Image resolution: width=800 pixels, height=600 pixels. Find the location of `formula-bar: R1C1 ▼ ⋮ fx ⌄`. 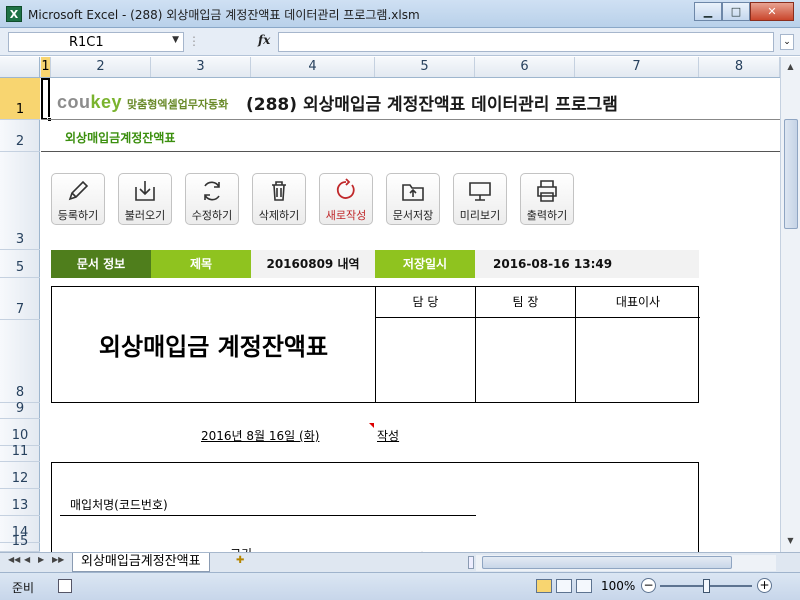

formula-bar: R1C1 ▼ ⋮ fx ⌄ is located at coordinates (400, 42).